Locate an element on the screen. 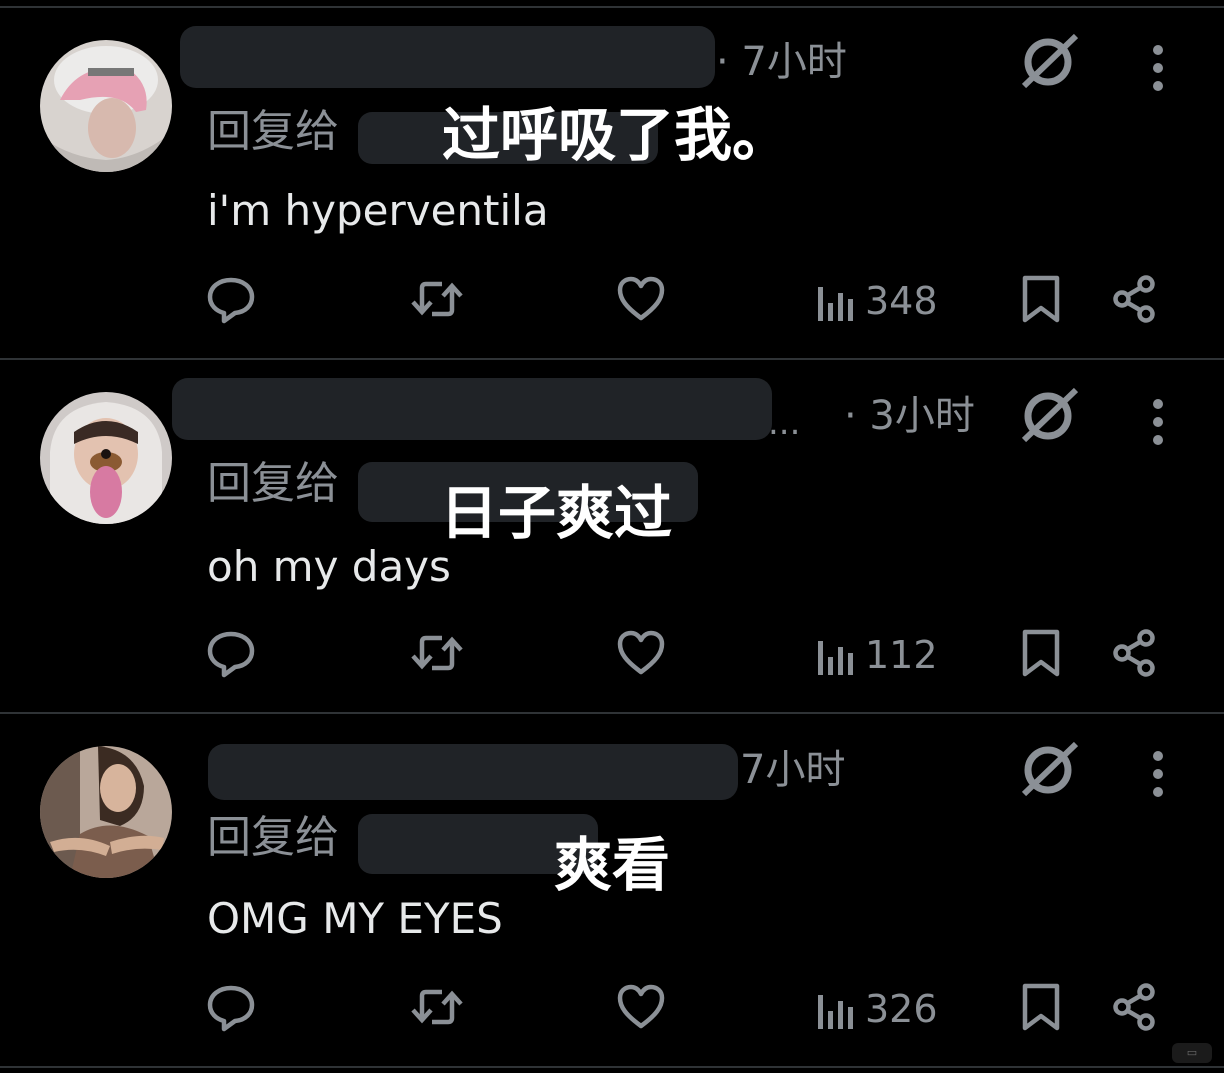 The image size is (1224, 1073). post-time: · 3小时 is located at coordinates (909, 416).